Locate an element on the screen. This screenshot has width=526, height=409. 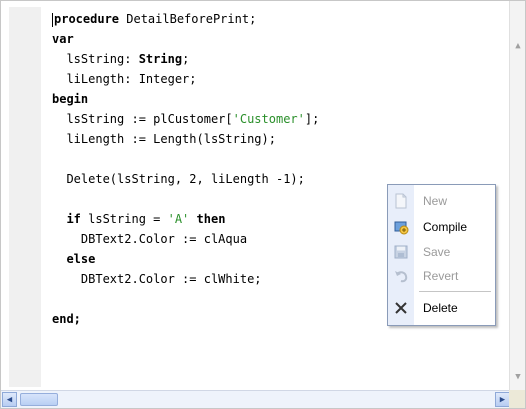
revert-icon is located at coordinates (401, 276).